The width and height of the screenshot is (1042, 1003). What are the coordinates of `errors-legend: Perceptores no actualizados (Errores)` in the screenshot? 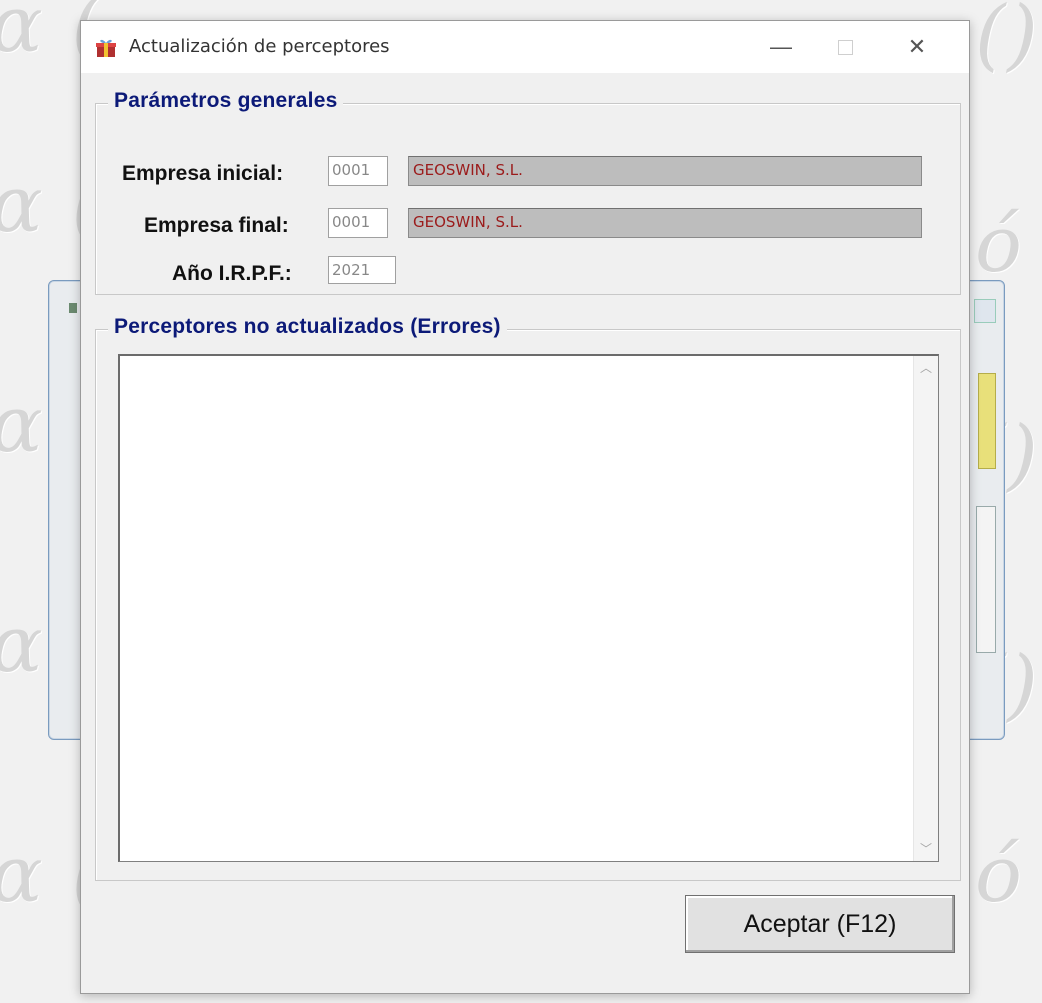 It's located at (307, 327).